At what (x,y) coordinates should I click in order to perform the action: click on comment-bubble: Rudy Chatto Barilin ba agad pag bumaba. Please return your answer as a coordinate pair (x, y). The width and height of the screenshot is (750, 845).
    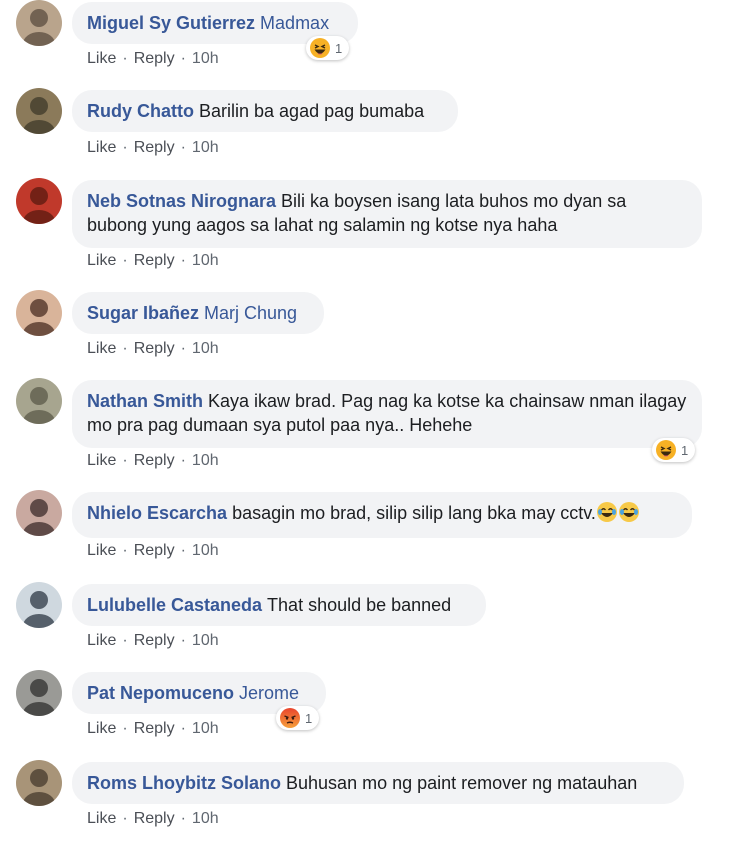
    Looking at the image, I should click on (265, 111).